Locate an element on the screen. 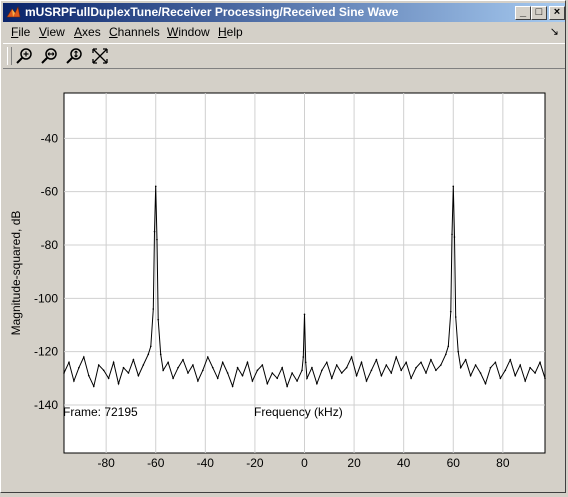  close-icon: × is located at coordinates (557, 12).